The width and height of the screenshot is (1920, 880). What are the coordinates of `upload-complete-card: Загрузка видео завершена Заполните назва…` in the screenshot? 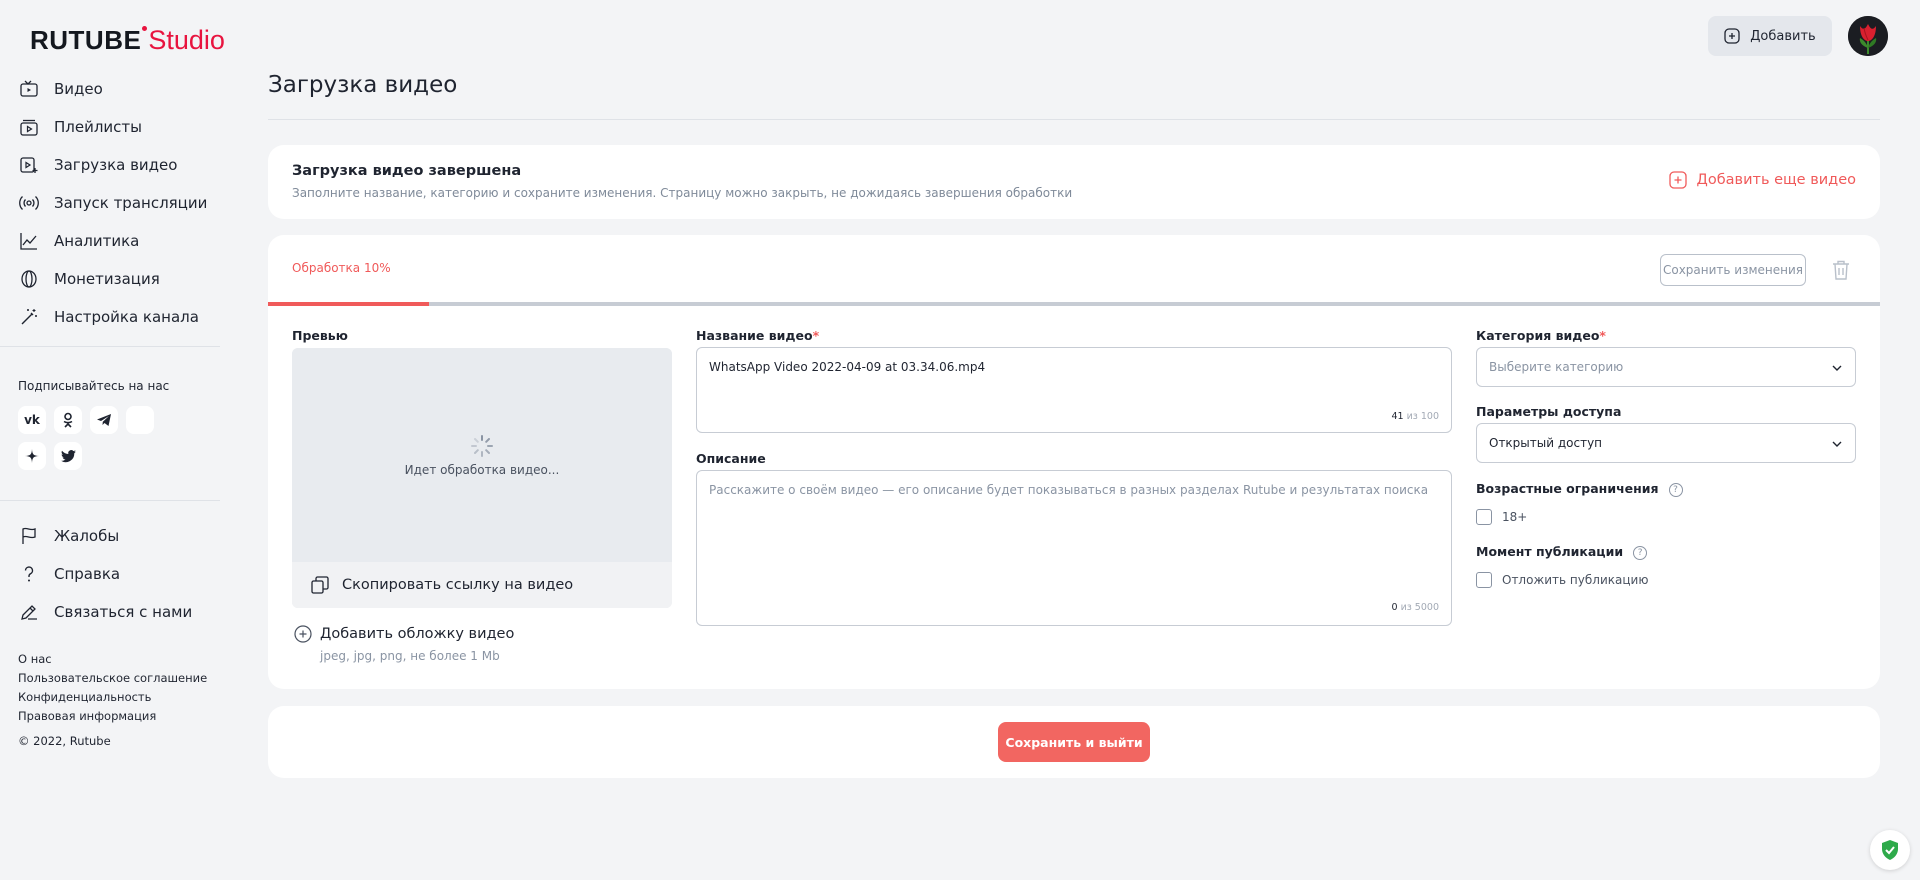 It's located at (1074, 182).